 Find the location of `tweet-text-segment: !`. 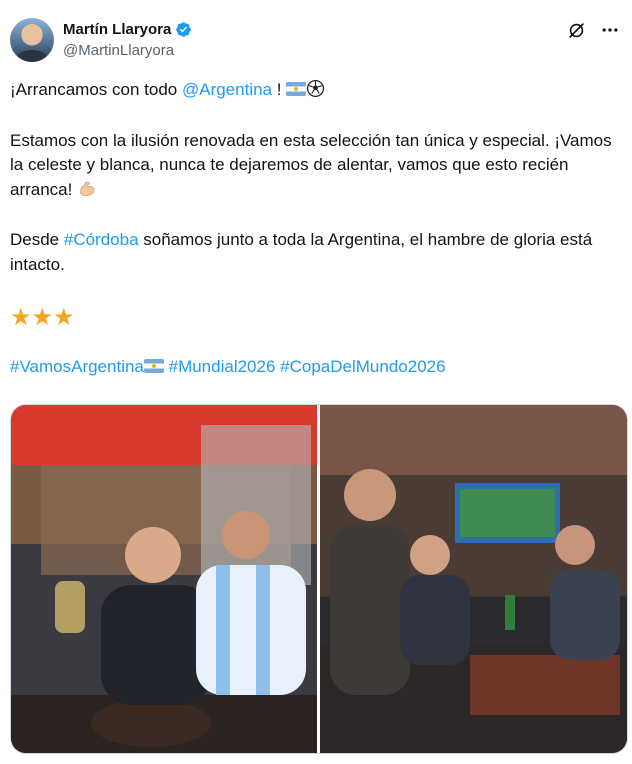

tweet-text-segment: ! is located at coordinates (279, 89).